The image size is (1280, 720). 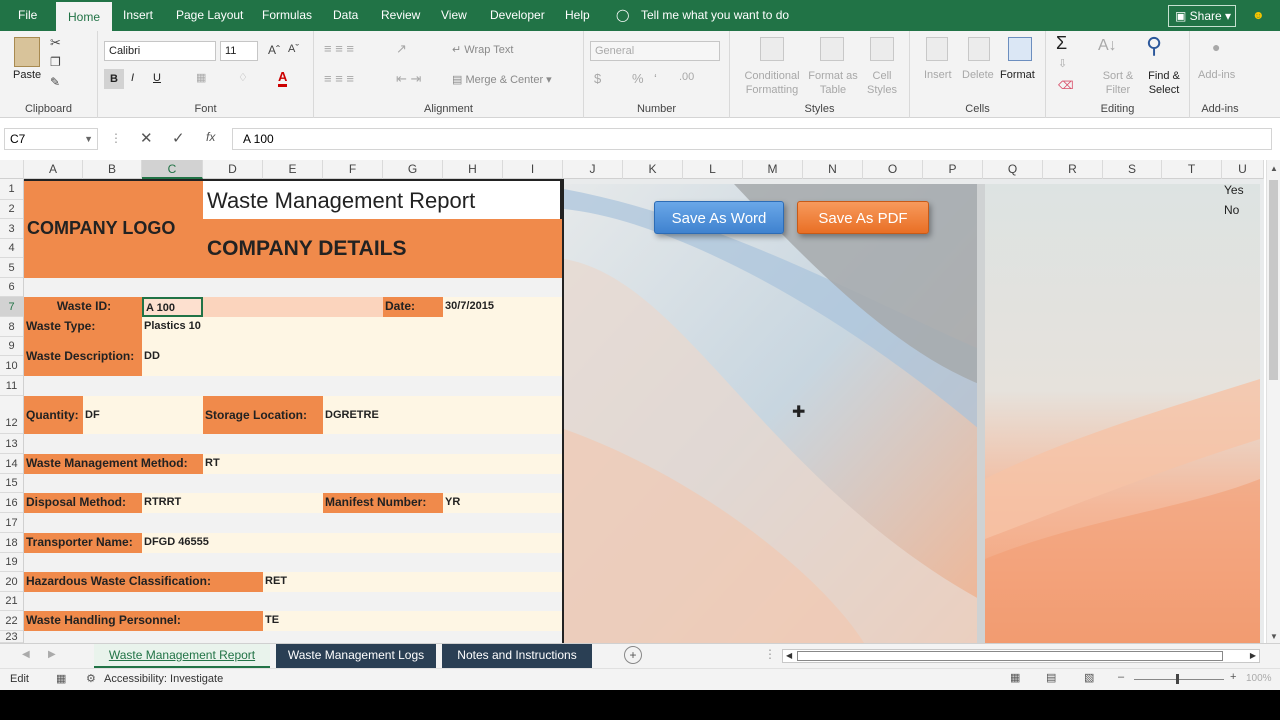 What do you see at coordinates (715, 15) in the screenshot?
I see `tell-me-search: Tell me what you want to do` at bounding box center [715, 15].